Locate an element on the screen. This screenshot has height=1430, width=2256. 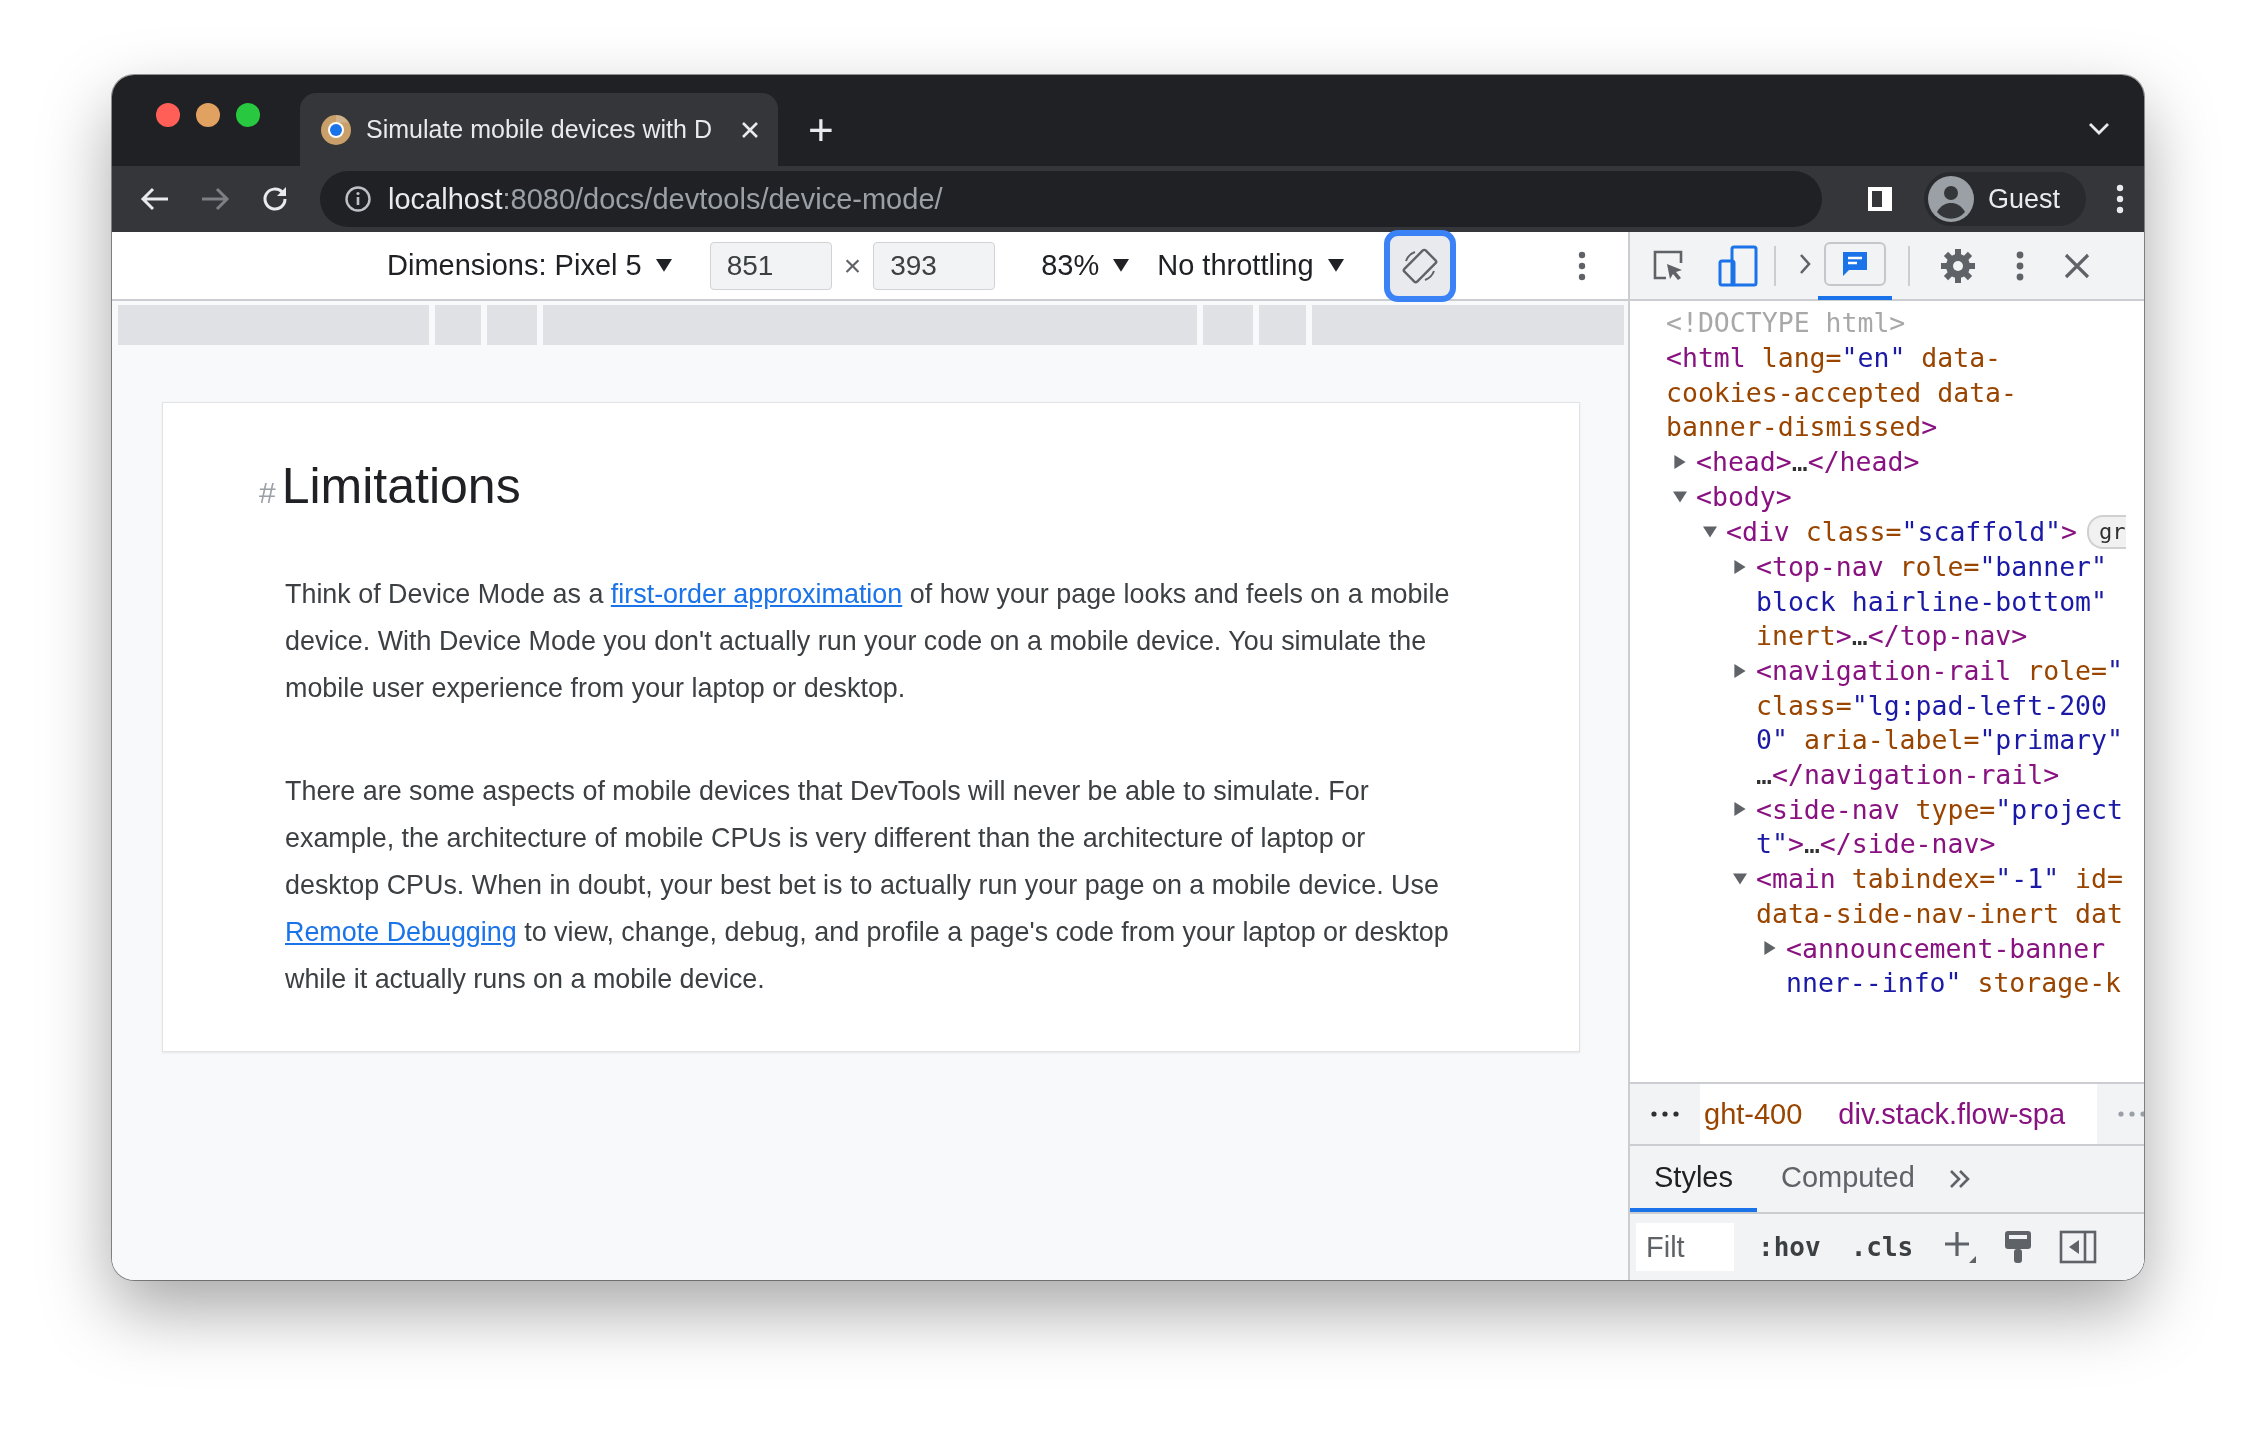
section-heading: Limitations is located at coordinates (401, 486).